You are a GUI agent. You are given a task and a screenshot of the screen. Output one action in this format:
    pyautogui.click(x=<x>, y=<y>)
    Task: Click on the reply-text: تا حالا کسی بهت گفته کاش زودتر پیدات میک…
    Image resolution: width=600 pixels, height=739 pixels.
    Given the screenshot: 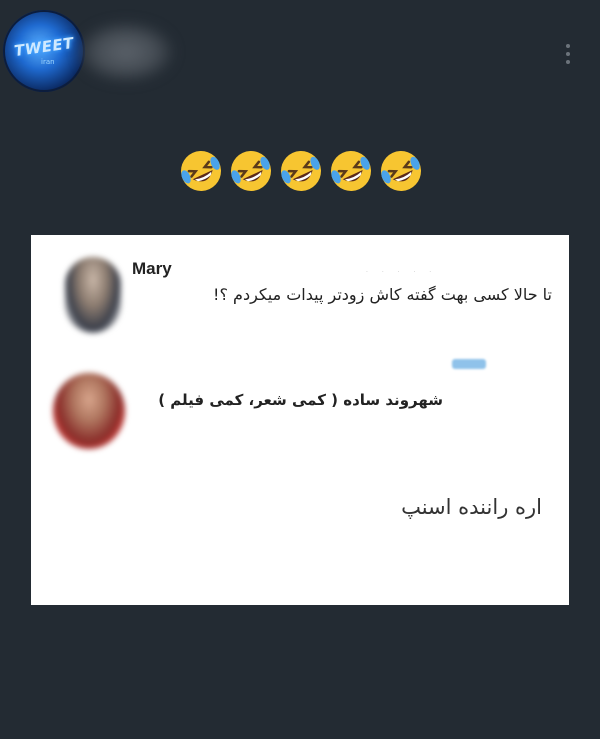 What is the action you would take?
    pyautogui.click(x=382, y=294)
    